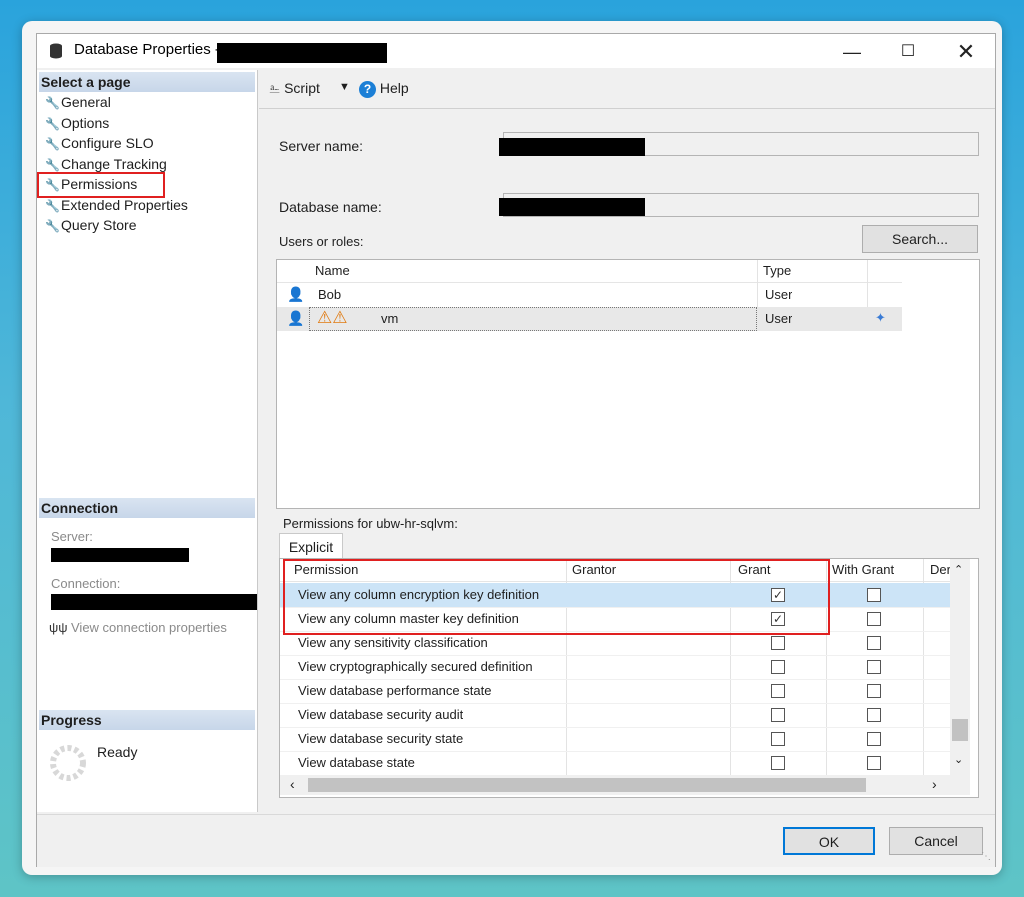  Describe the element at coordinates (616, 691) in the screenshot. I see `permission-row: View database performance state` at that location.